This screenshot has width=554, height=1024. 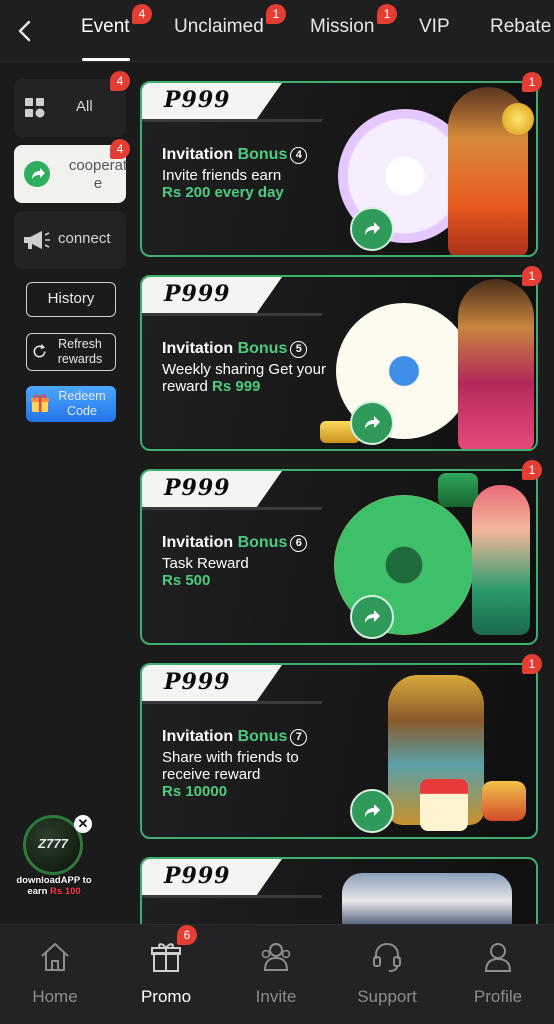 I want to click on cricket-players-illustration, so click(x=427, y=900).